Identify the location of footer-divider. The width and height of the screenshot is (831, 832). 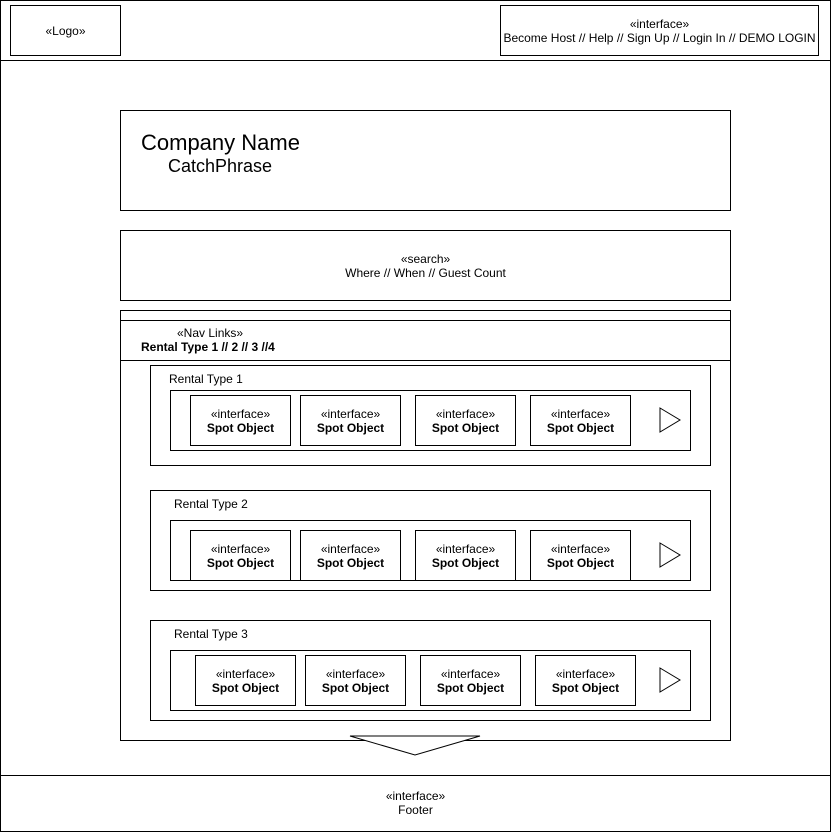
(415, 775).